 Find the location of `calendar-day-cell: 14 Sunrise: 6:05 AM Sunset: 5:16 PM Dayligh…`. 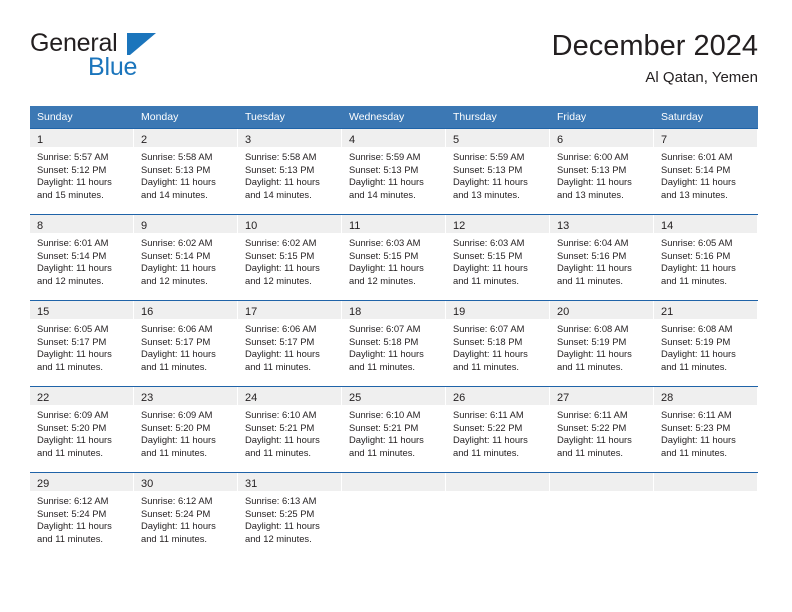

calendar-day-cell: 14 Sunrise: 6:05 AM Sunset: 5:16 PM Dayligh… is located at coordinates (706, 257).